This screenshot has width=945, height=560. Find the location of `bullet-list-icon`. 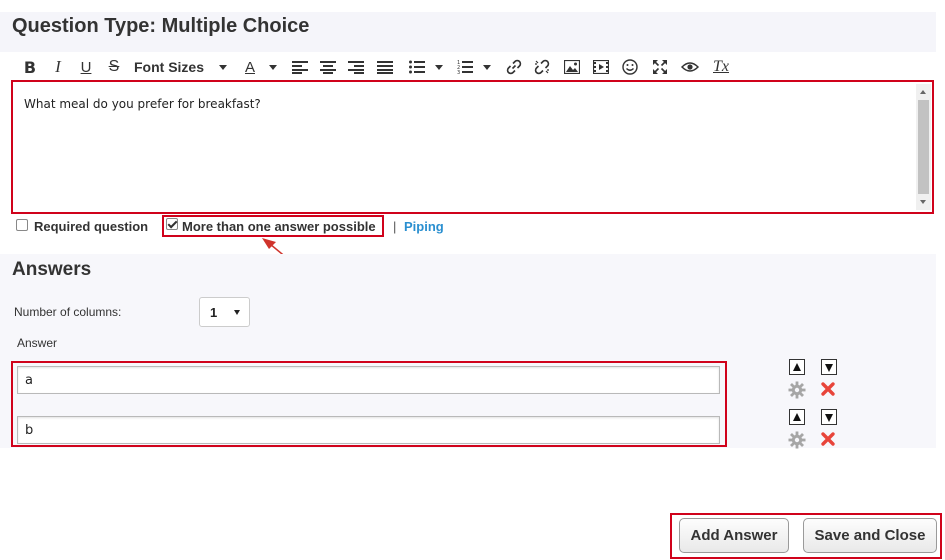

bullet-list-icon is located at coordinates (417, 67).